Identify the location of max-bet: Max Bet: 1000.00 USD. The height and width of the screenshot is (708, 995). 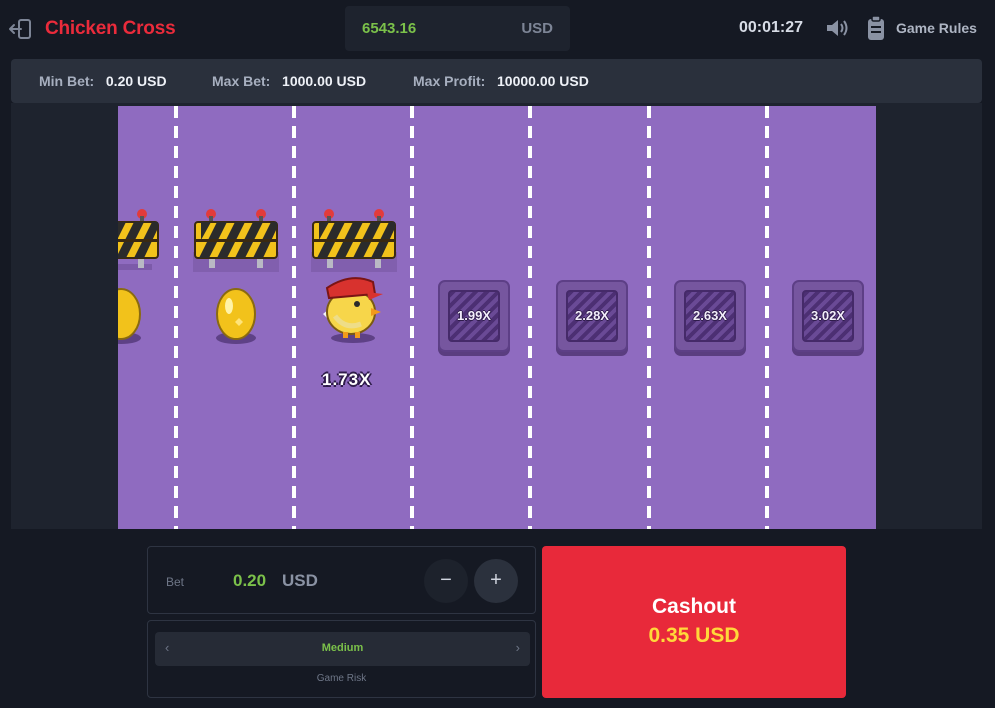
(289, 81).